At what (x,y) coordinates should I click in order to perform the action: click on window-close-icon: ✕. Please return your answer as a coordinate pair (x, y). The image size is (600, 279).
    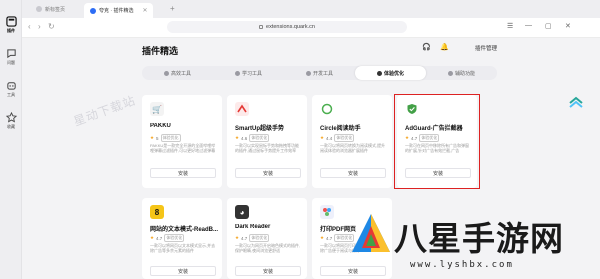
    Looking at the image, I should click on (568, 26).